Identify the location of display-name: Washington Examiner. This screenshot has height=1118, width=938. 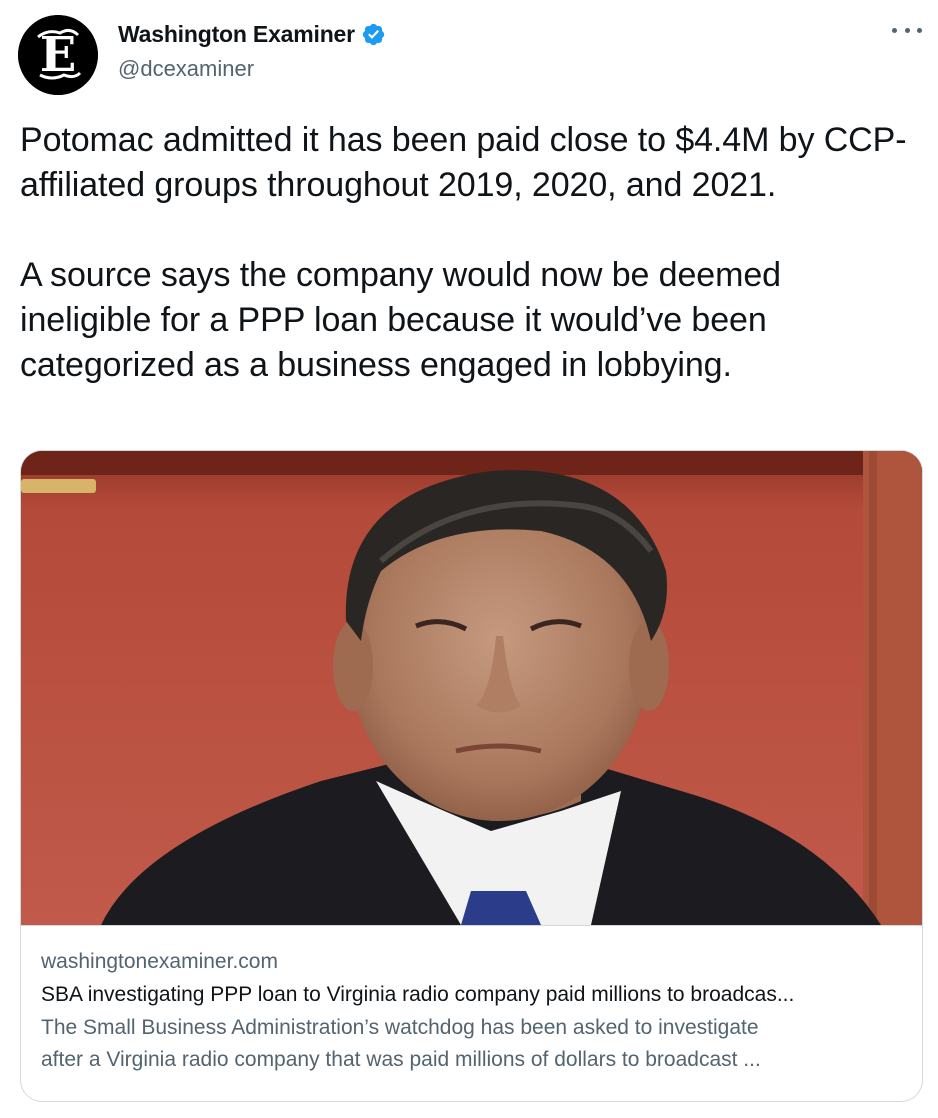
(236, 34).